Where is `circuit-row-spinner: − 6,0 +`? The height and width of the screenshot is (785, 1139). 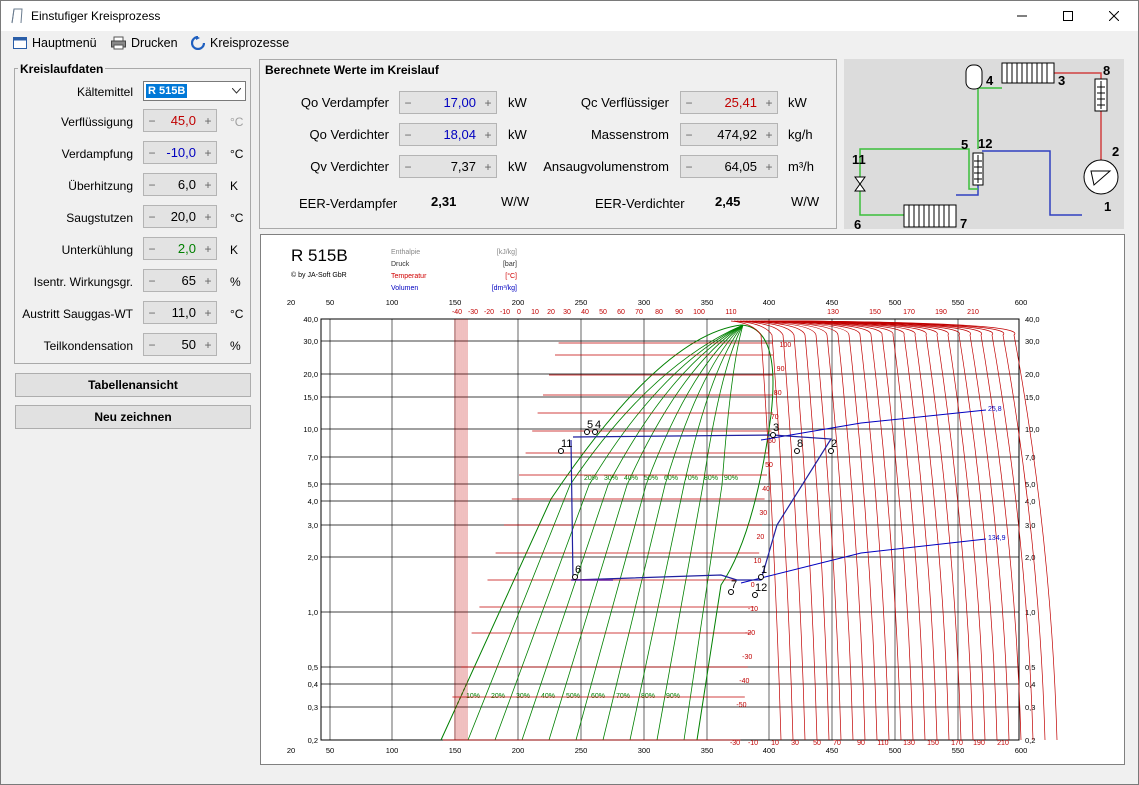 circuit-row-spinner: − 6,0 + is located at coordinates (180, 184).